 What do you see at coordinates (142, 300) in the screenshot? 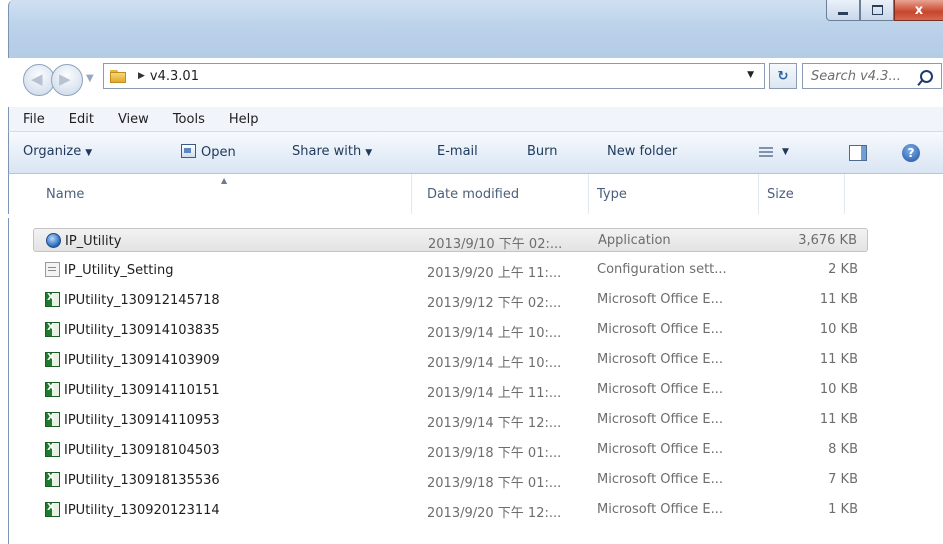
I see `file-name: IPUtility_130912145718` at bounding box center [142, 300].